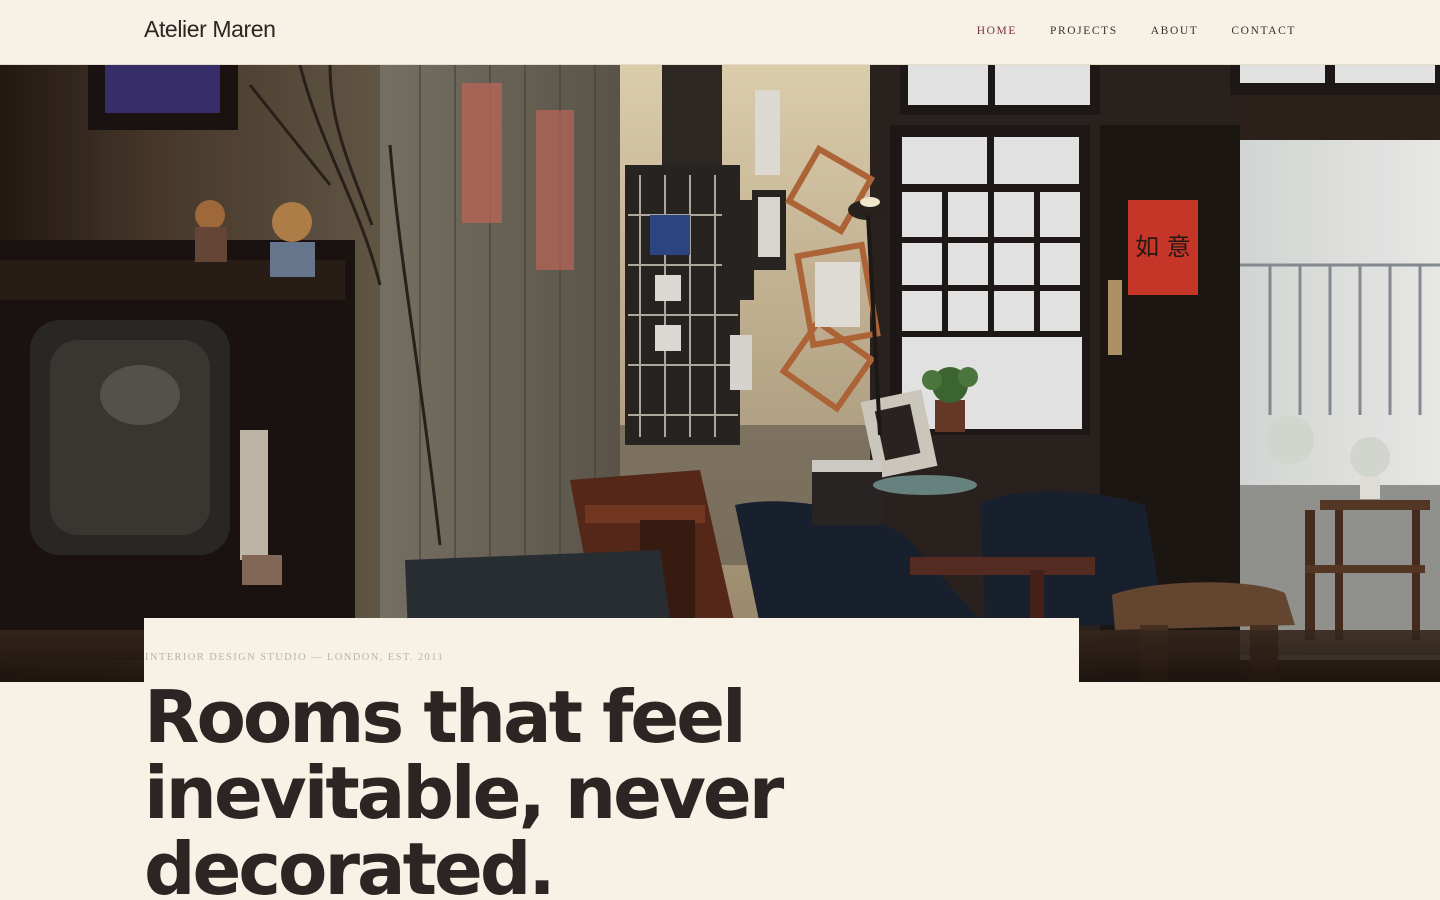  What do you see at coordinates (1084, 31) in the screenshot?
I see `nav-projects: PROJECTS` at bounding box center [1084, 31].